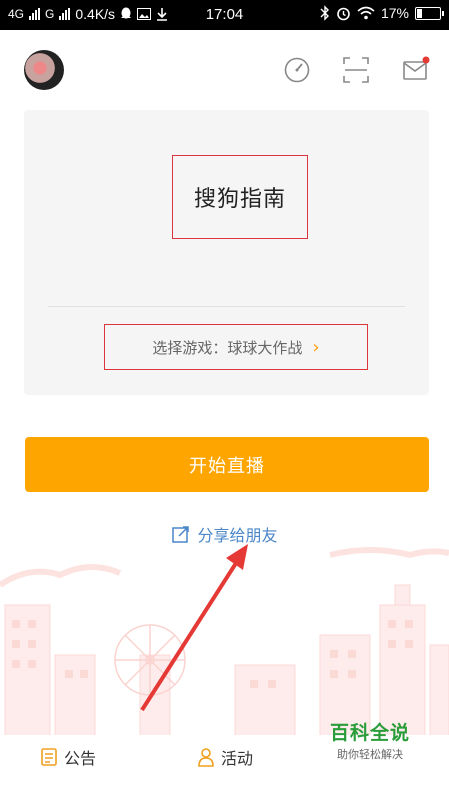  I want to click on stream-title: 搜狗指南, so click(239, 199).